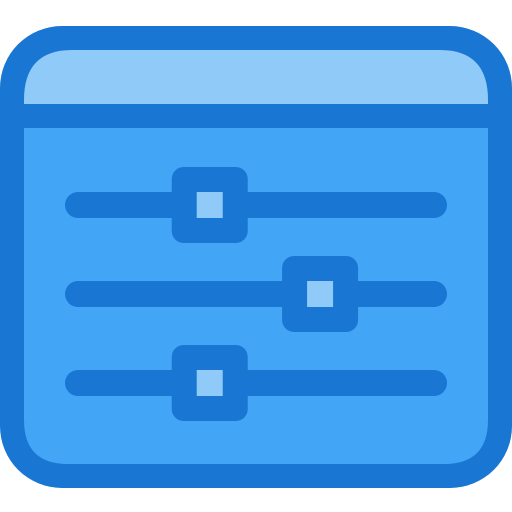 The width and height of the screenshot is (512, 512). Describe the element at coordinates (209, 383) in the screenshot. I see `slider-3-knob-center` at that location.